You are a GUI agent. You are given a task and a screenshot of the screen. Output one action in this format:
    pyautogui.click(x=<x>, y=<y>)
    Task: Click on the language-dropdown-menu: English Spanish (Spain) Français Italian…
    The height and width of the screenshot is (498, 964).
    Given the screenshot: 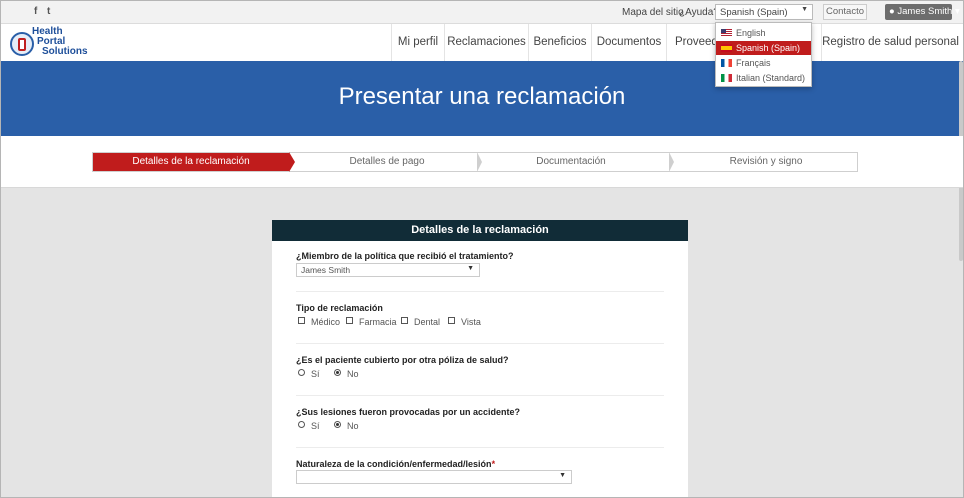 What is the action you would take?
    pyautogui.click(x=763, y=54)
    